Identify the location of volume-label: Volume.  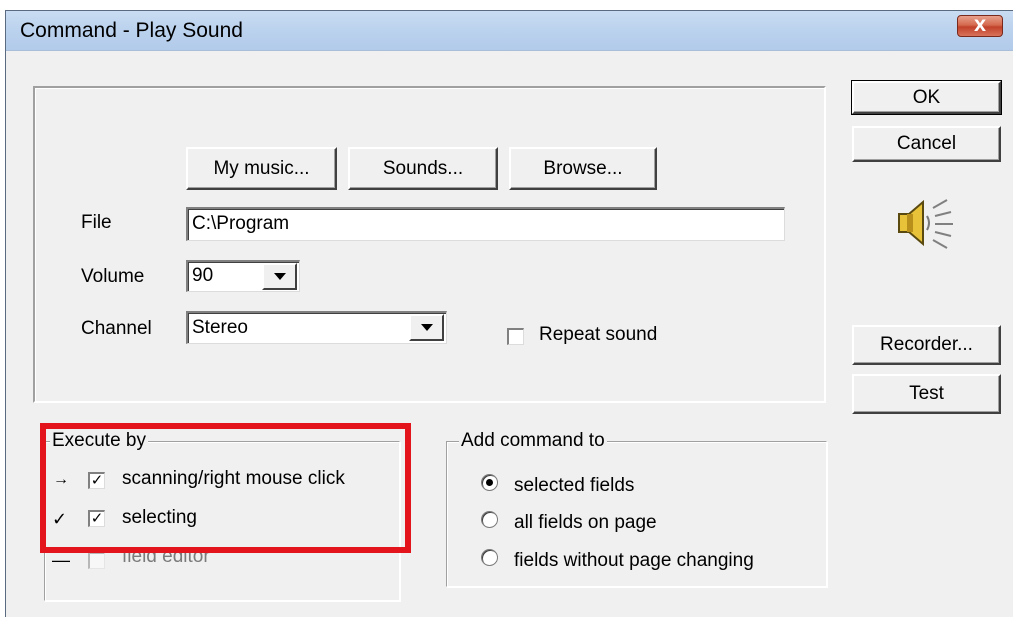
(113, 276).